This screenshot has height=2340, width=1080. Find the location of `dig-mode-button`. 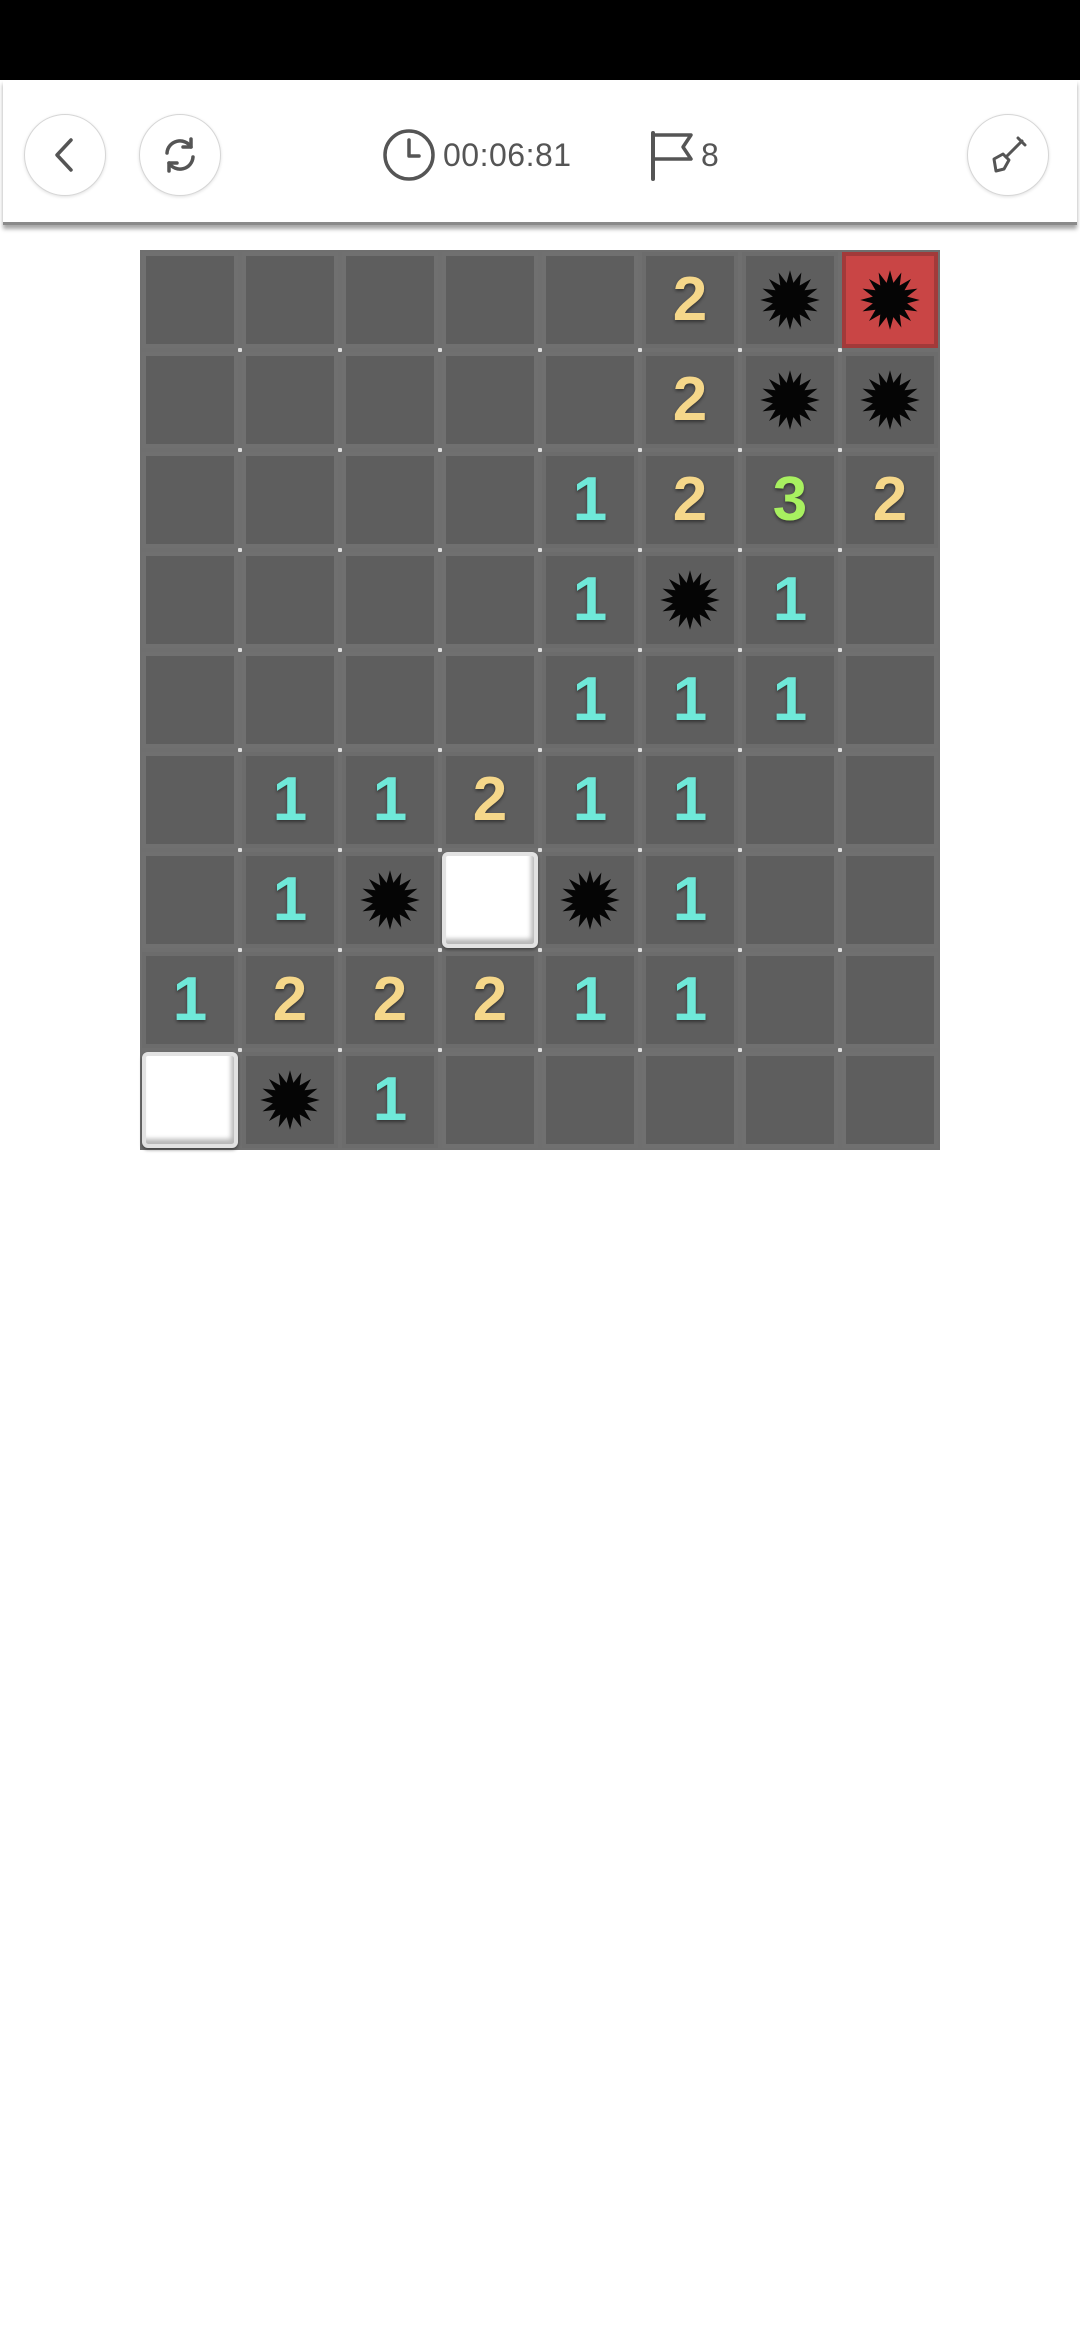

dig-mode-button is located at coordinates (1008, 155).